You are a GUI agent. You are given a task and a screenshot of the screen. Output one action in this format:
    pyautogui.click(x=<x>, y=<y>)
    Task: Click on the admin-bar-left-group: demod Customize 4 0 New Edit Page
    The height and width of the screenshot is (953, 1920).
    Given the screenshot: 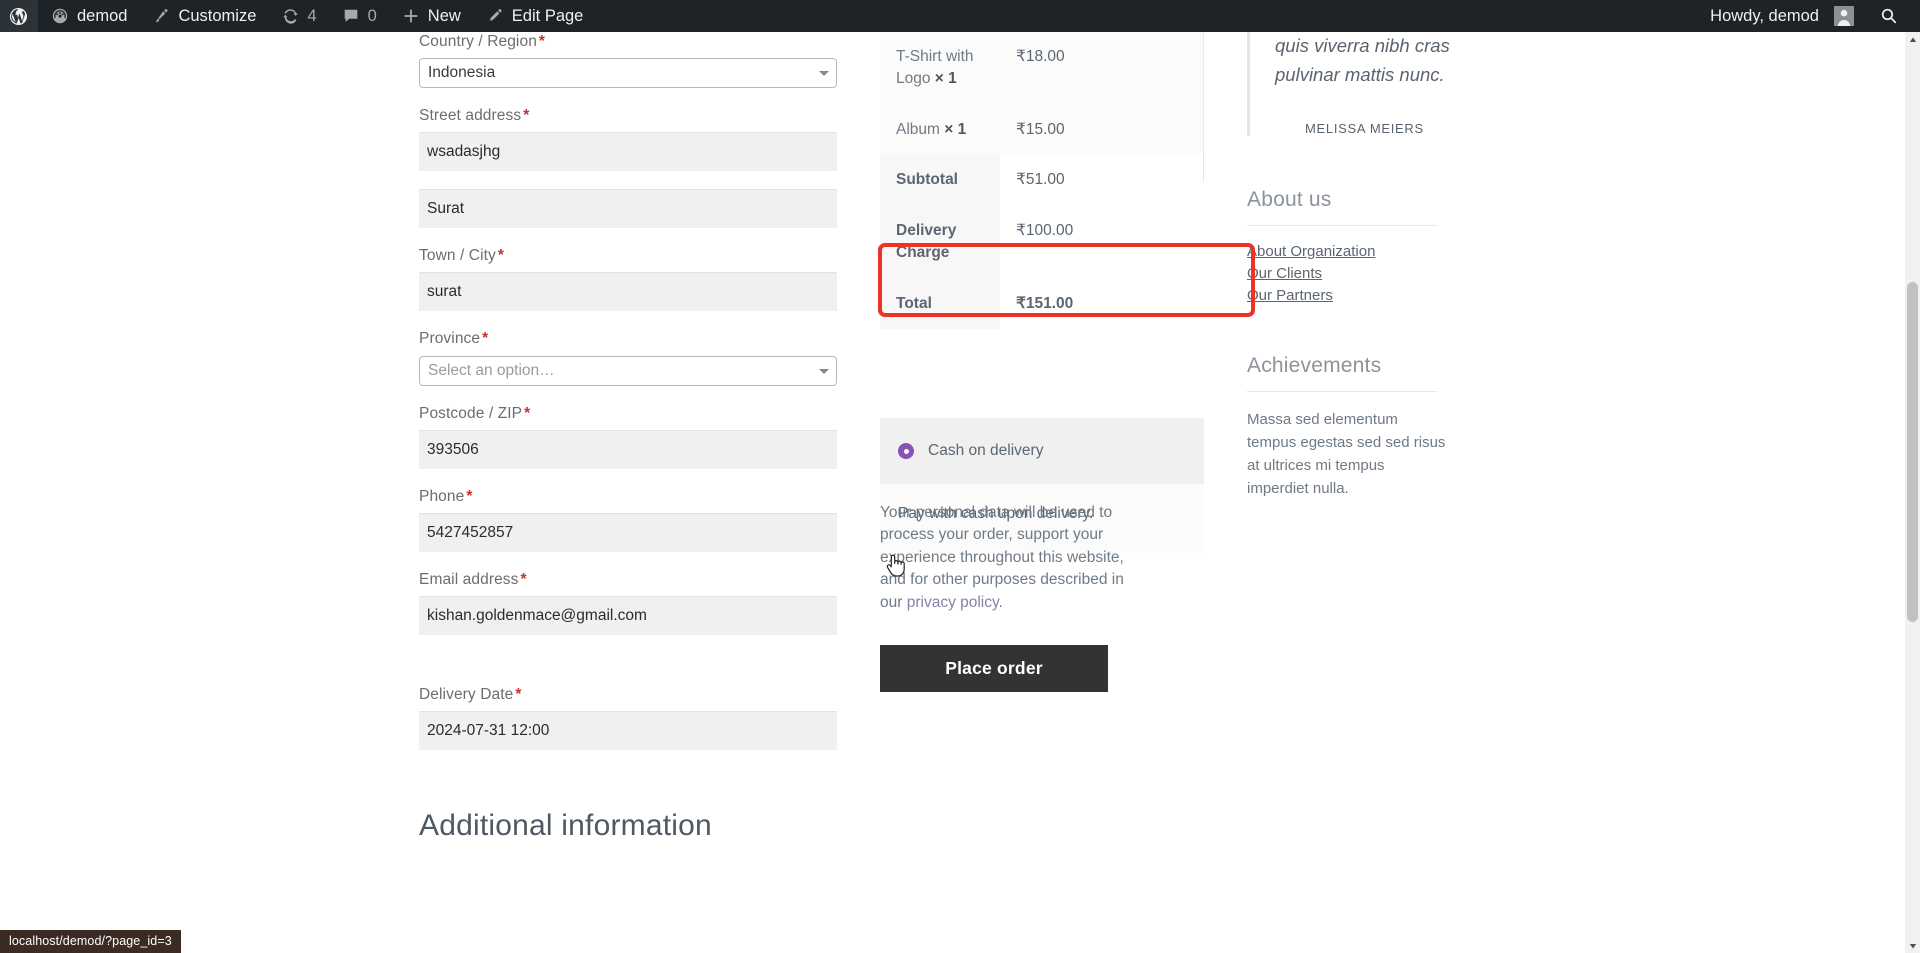 What is the action you would take?
    pyautogui.click(x=297, y=16)
    